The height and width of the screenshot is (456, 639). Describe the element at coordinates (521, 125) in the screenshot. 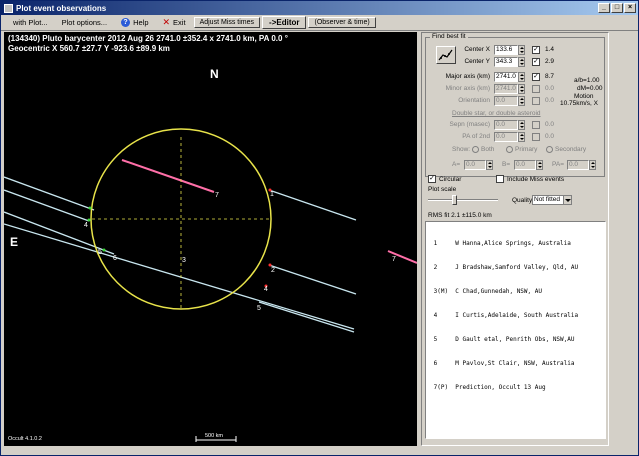

I see `sepn-spinner` at that location.